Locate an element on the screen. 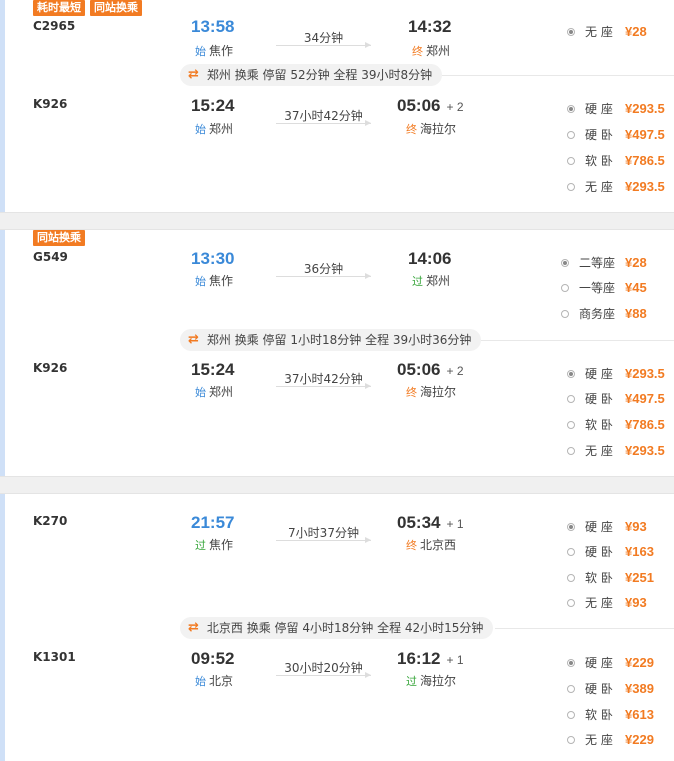 The width and height of the screenshot is (674, 761). seat-price: ¥88 is located at coordinates (636, 313).